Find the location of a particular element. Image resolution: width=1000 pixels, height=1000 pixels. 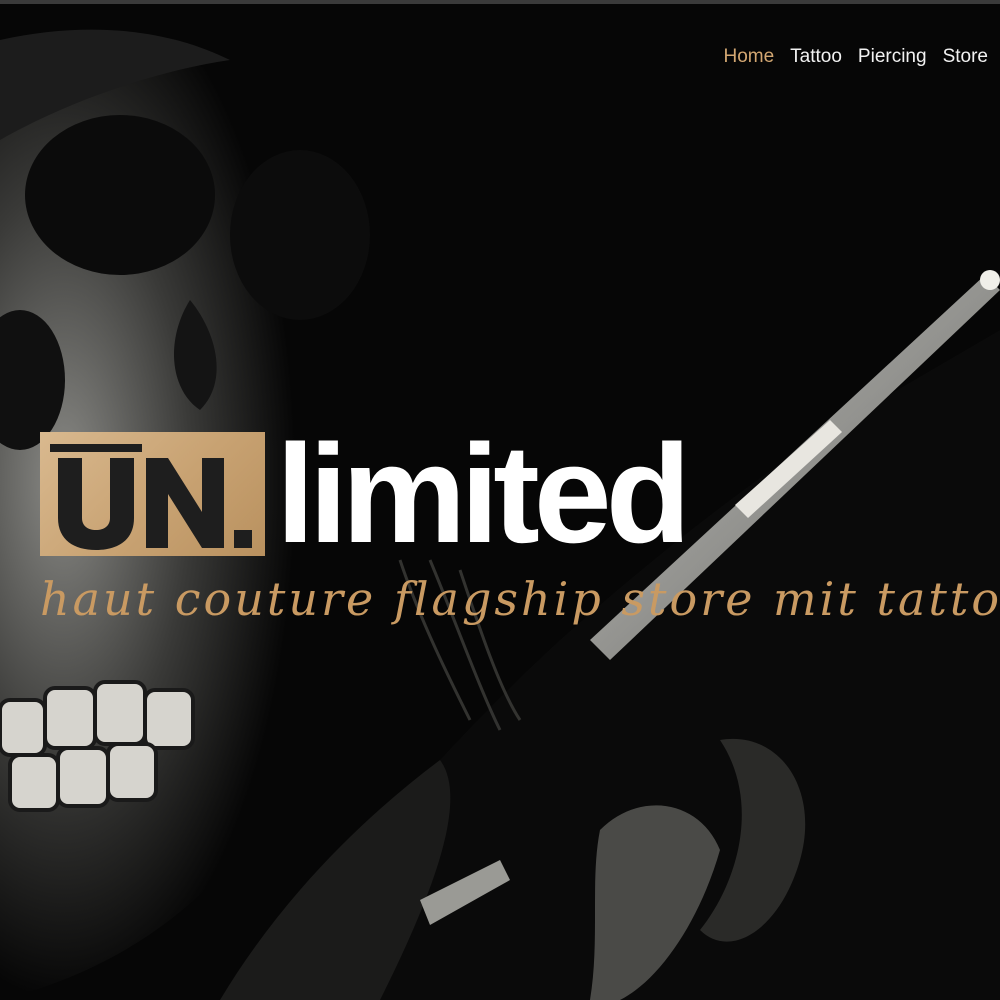

nav-home-link: Home is located at coordinates (748, 57).